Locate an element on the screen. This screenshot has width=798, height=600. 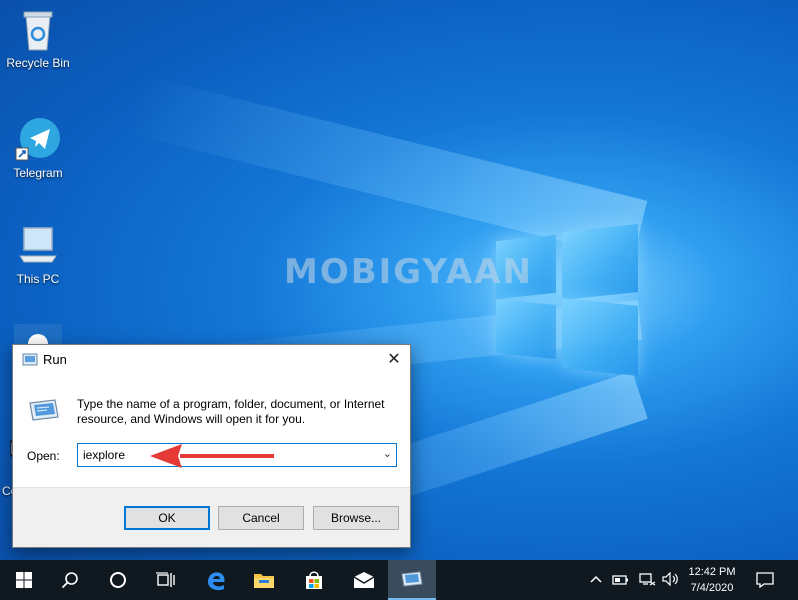
desktop-icon-recycle-bin: Recycle Bin is located at coordinates (38, 38).